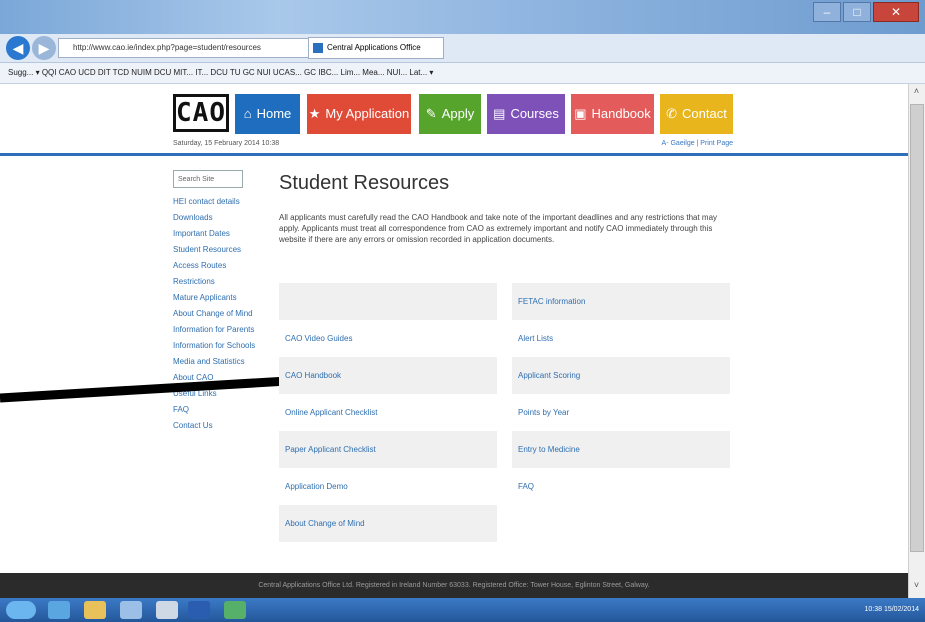 The image size is (925, 622). I want to click on forward-icon: ▶, so click(44, 48).